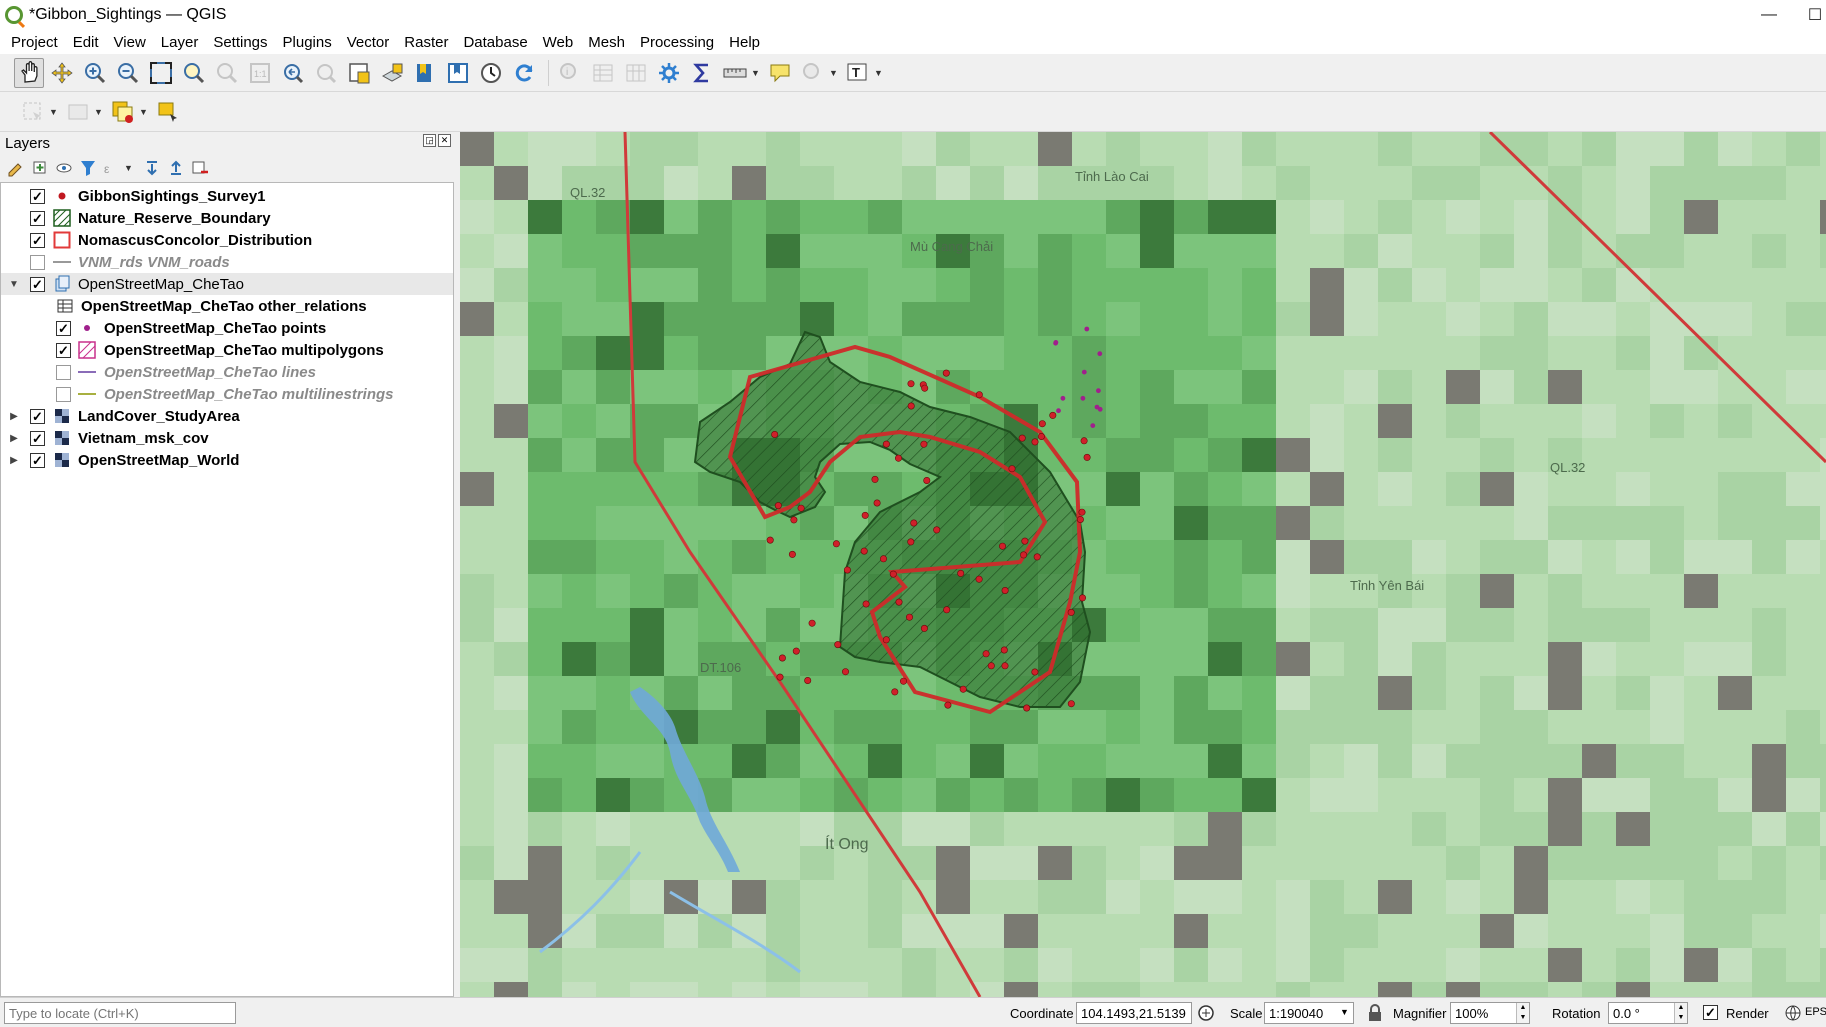 The image size is (1826, 1027). What do you see at coordinates (1490, 1013) in the screenshot?
I see `magnifier-spinbox: 100% ▲ ▼` at bounding box center [1490, 1013].